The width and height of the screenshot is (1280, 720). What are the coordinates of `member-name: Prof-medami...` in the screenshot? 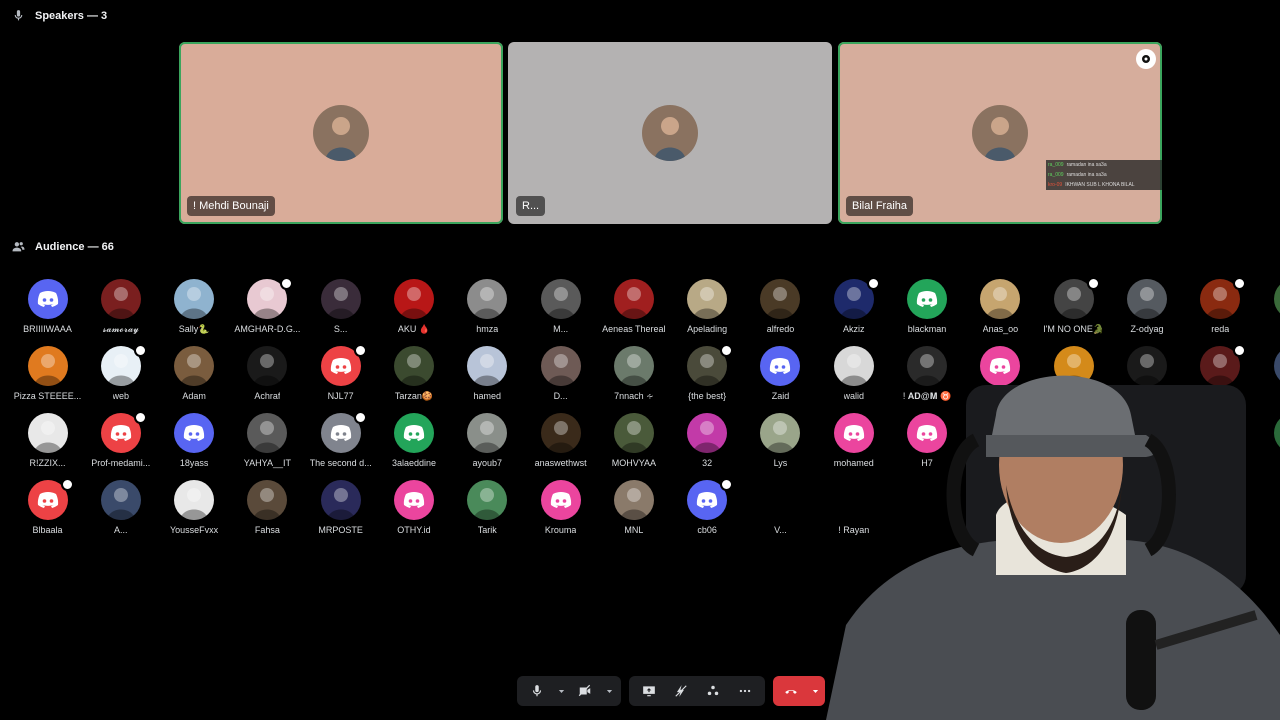 It's located at (121, 463).